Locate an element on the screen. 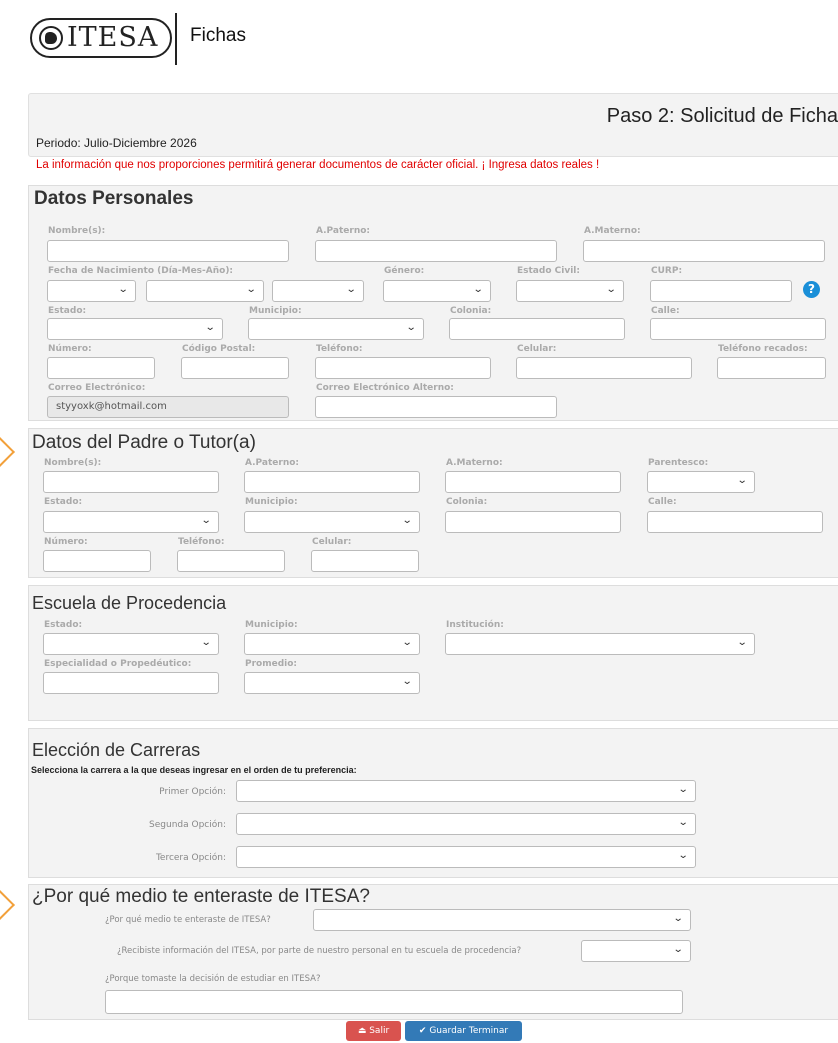 Image resolution: width=838 pixels, height=1043 pixels. guardar-terminar-button: ✔ Guardar Terminar is located at coordinates (463, 1031).